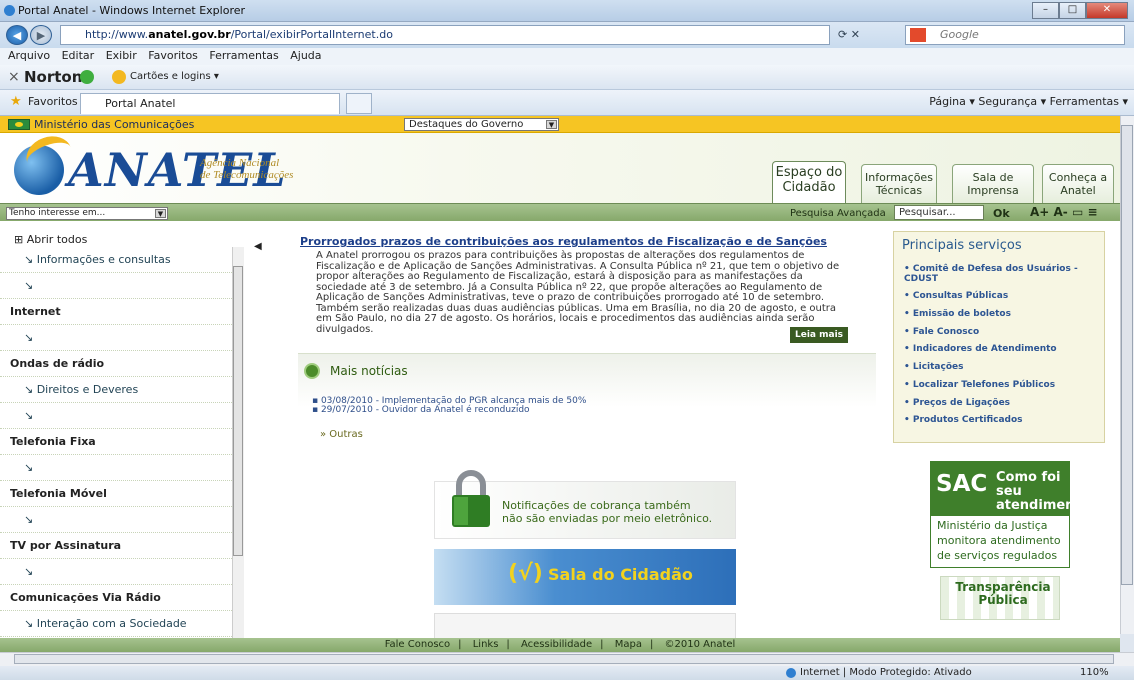 This screenshot has width=1134, height=680. Describe the element at coordinates (849, 34) in the screenshot. I see `refresh-icon: ⟳ ✕` at that location.